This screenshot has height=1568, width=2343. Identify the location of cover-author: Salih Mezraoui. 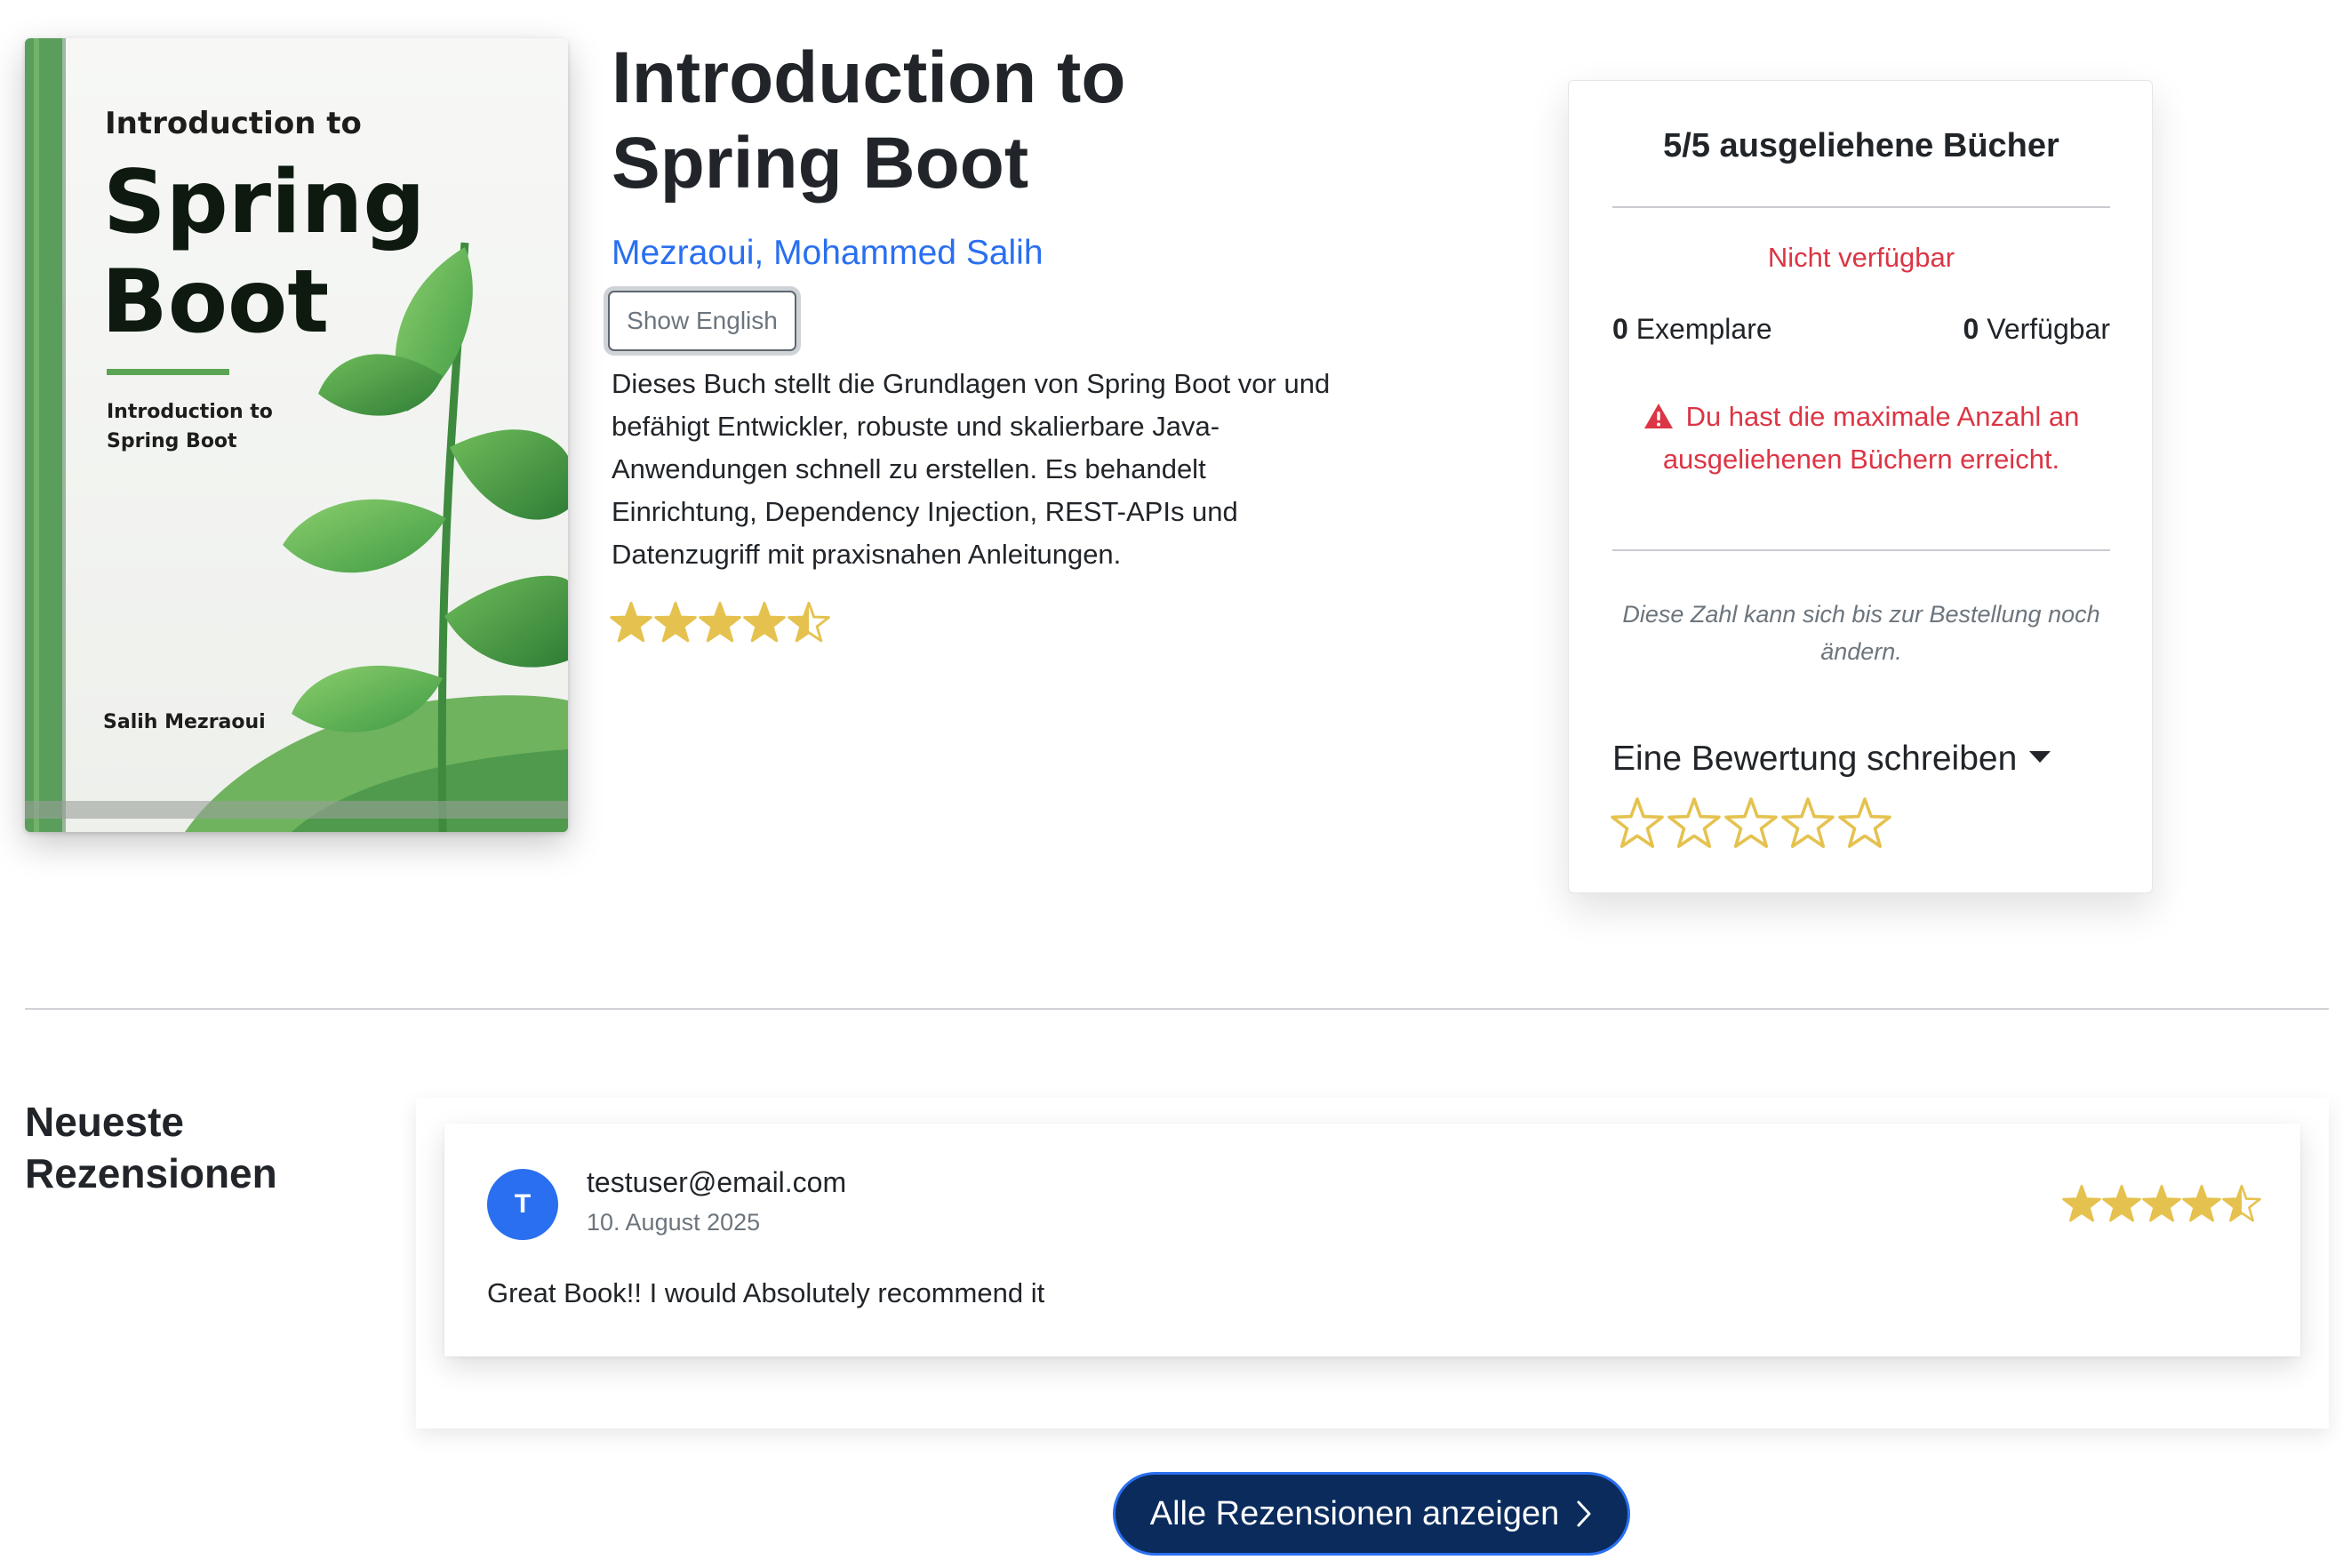
(184, 722).